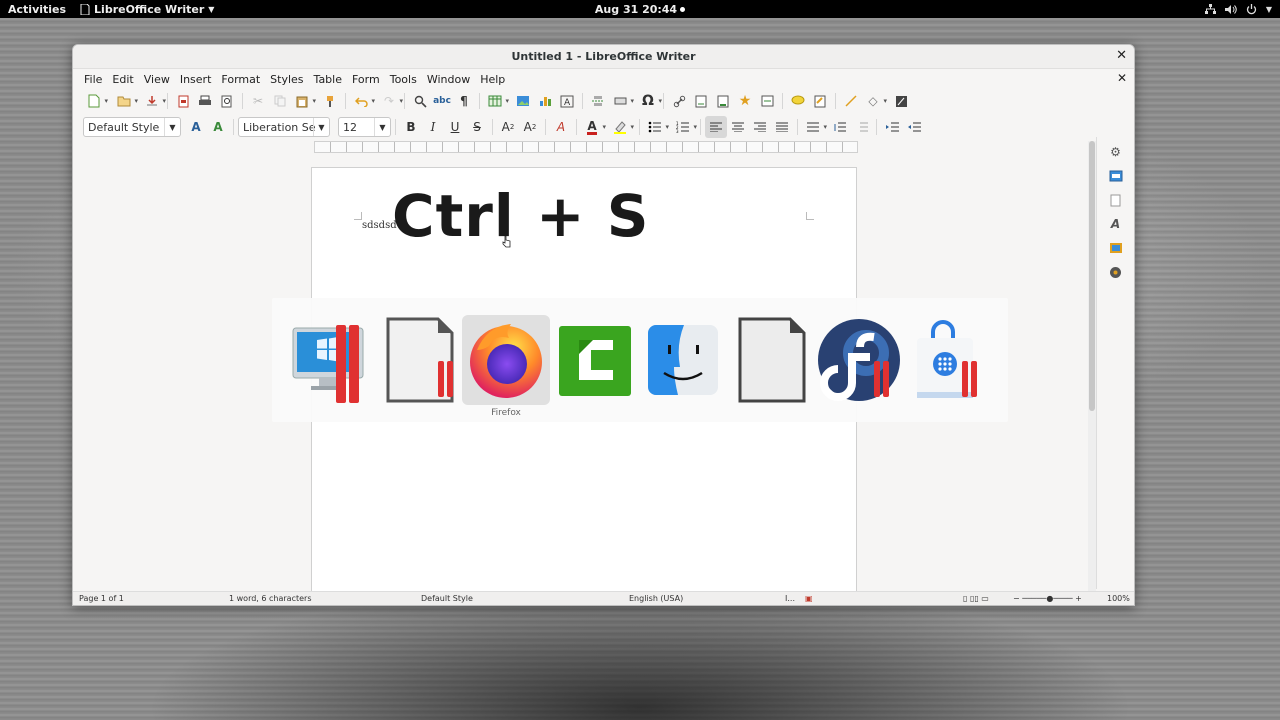 Image resolution: width=1280 pixels, height=720 pixels. I want to click on vertical-scrollbar, so click(1092, 367).